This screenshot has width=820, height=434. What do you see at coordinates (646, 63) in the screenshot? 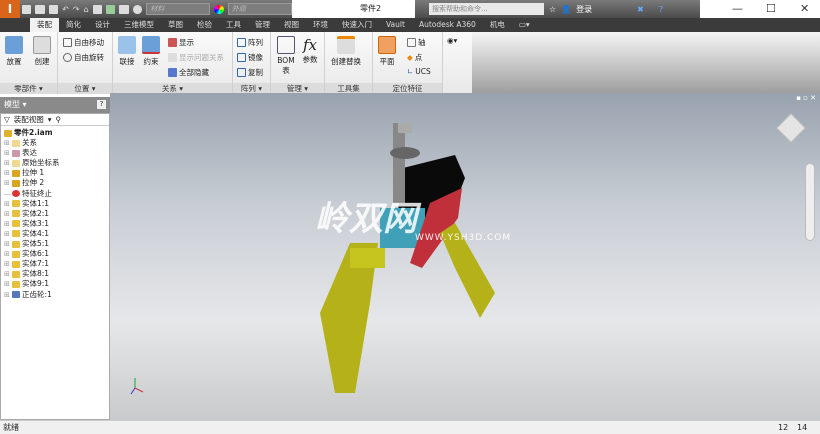
I see `ribbon-empty-area` at bounding box center [646, 63].